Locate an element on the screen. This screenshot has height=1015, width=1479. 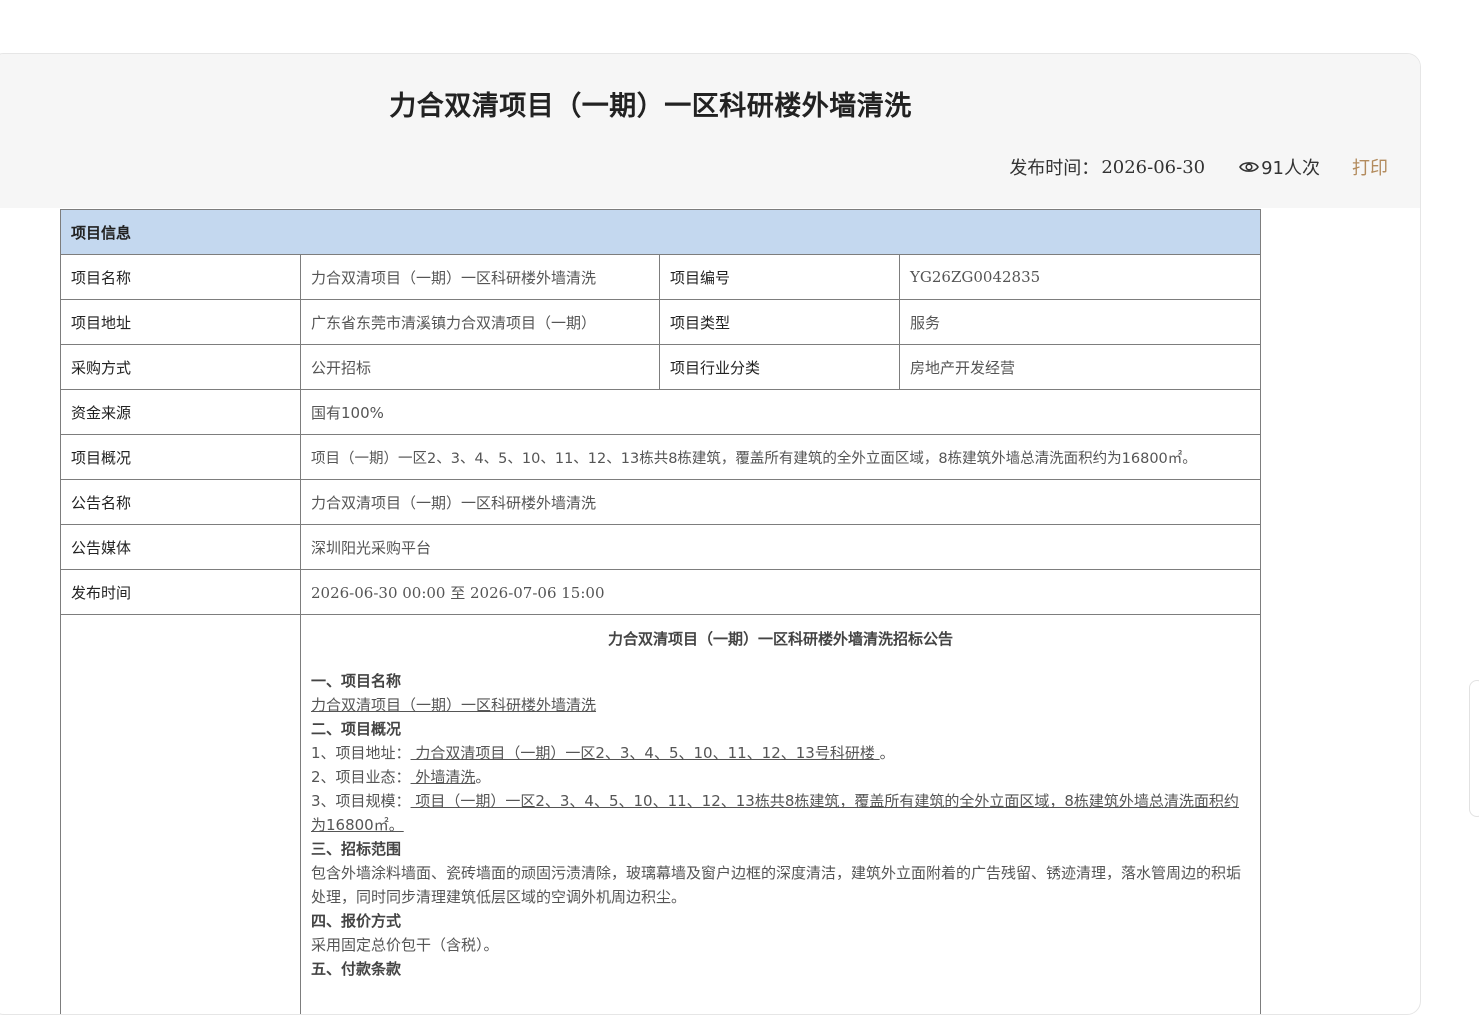
spacer is located at coordinates (780, 998).